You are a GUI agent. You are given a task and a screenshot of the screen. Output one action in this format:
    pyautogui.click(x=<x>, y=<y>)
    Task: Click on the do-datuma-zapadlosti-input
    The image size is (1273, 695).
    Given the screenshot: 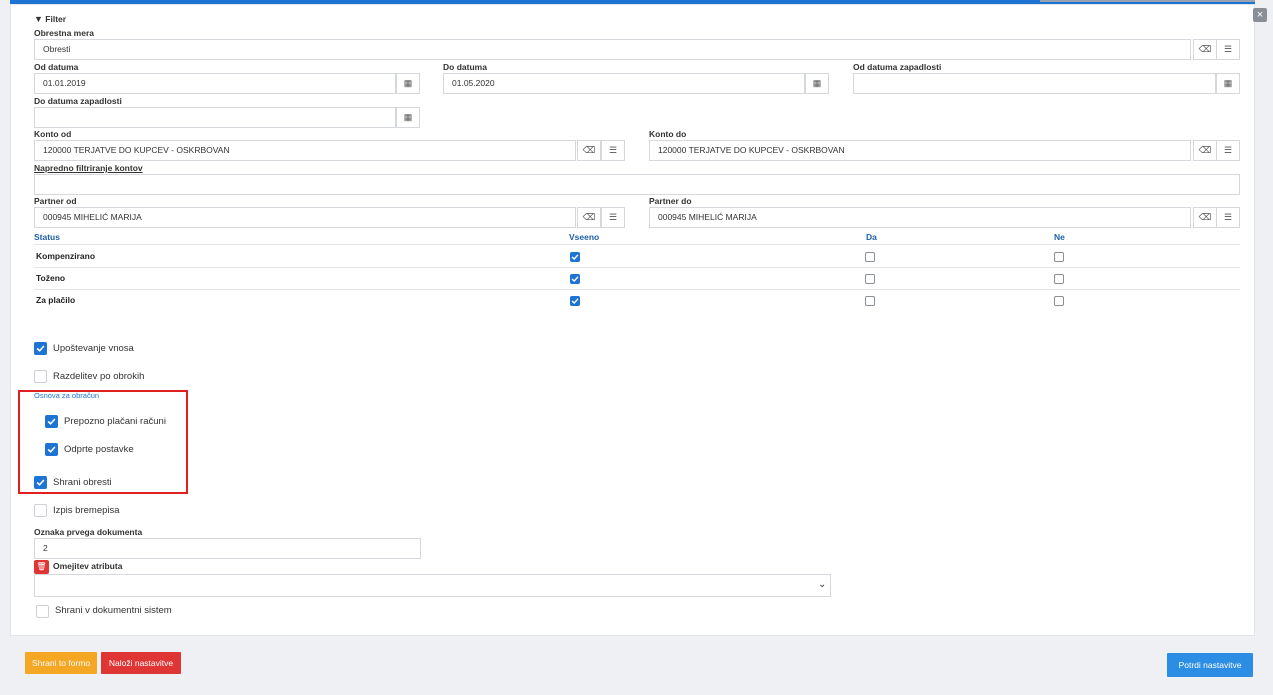 What is the action you would take?
    pyautogui.click(x=215, y=117)
    